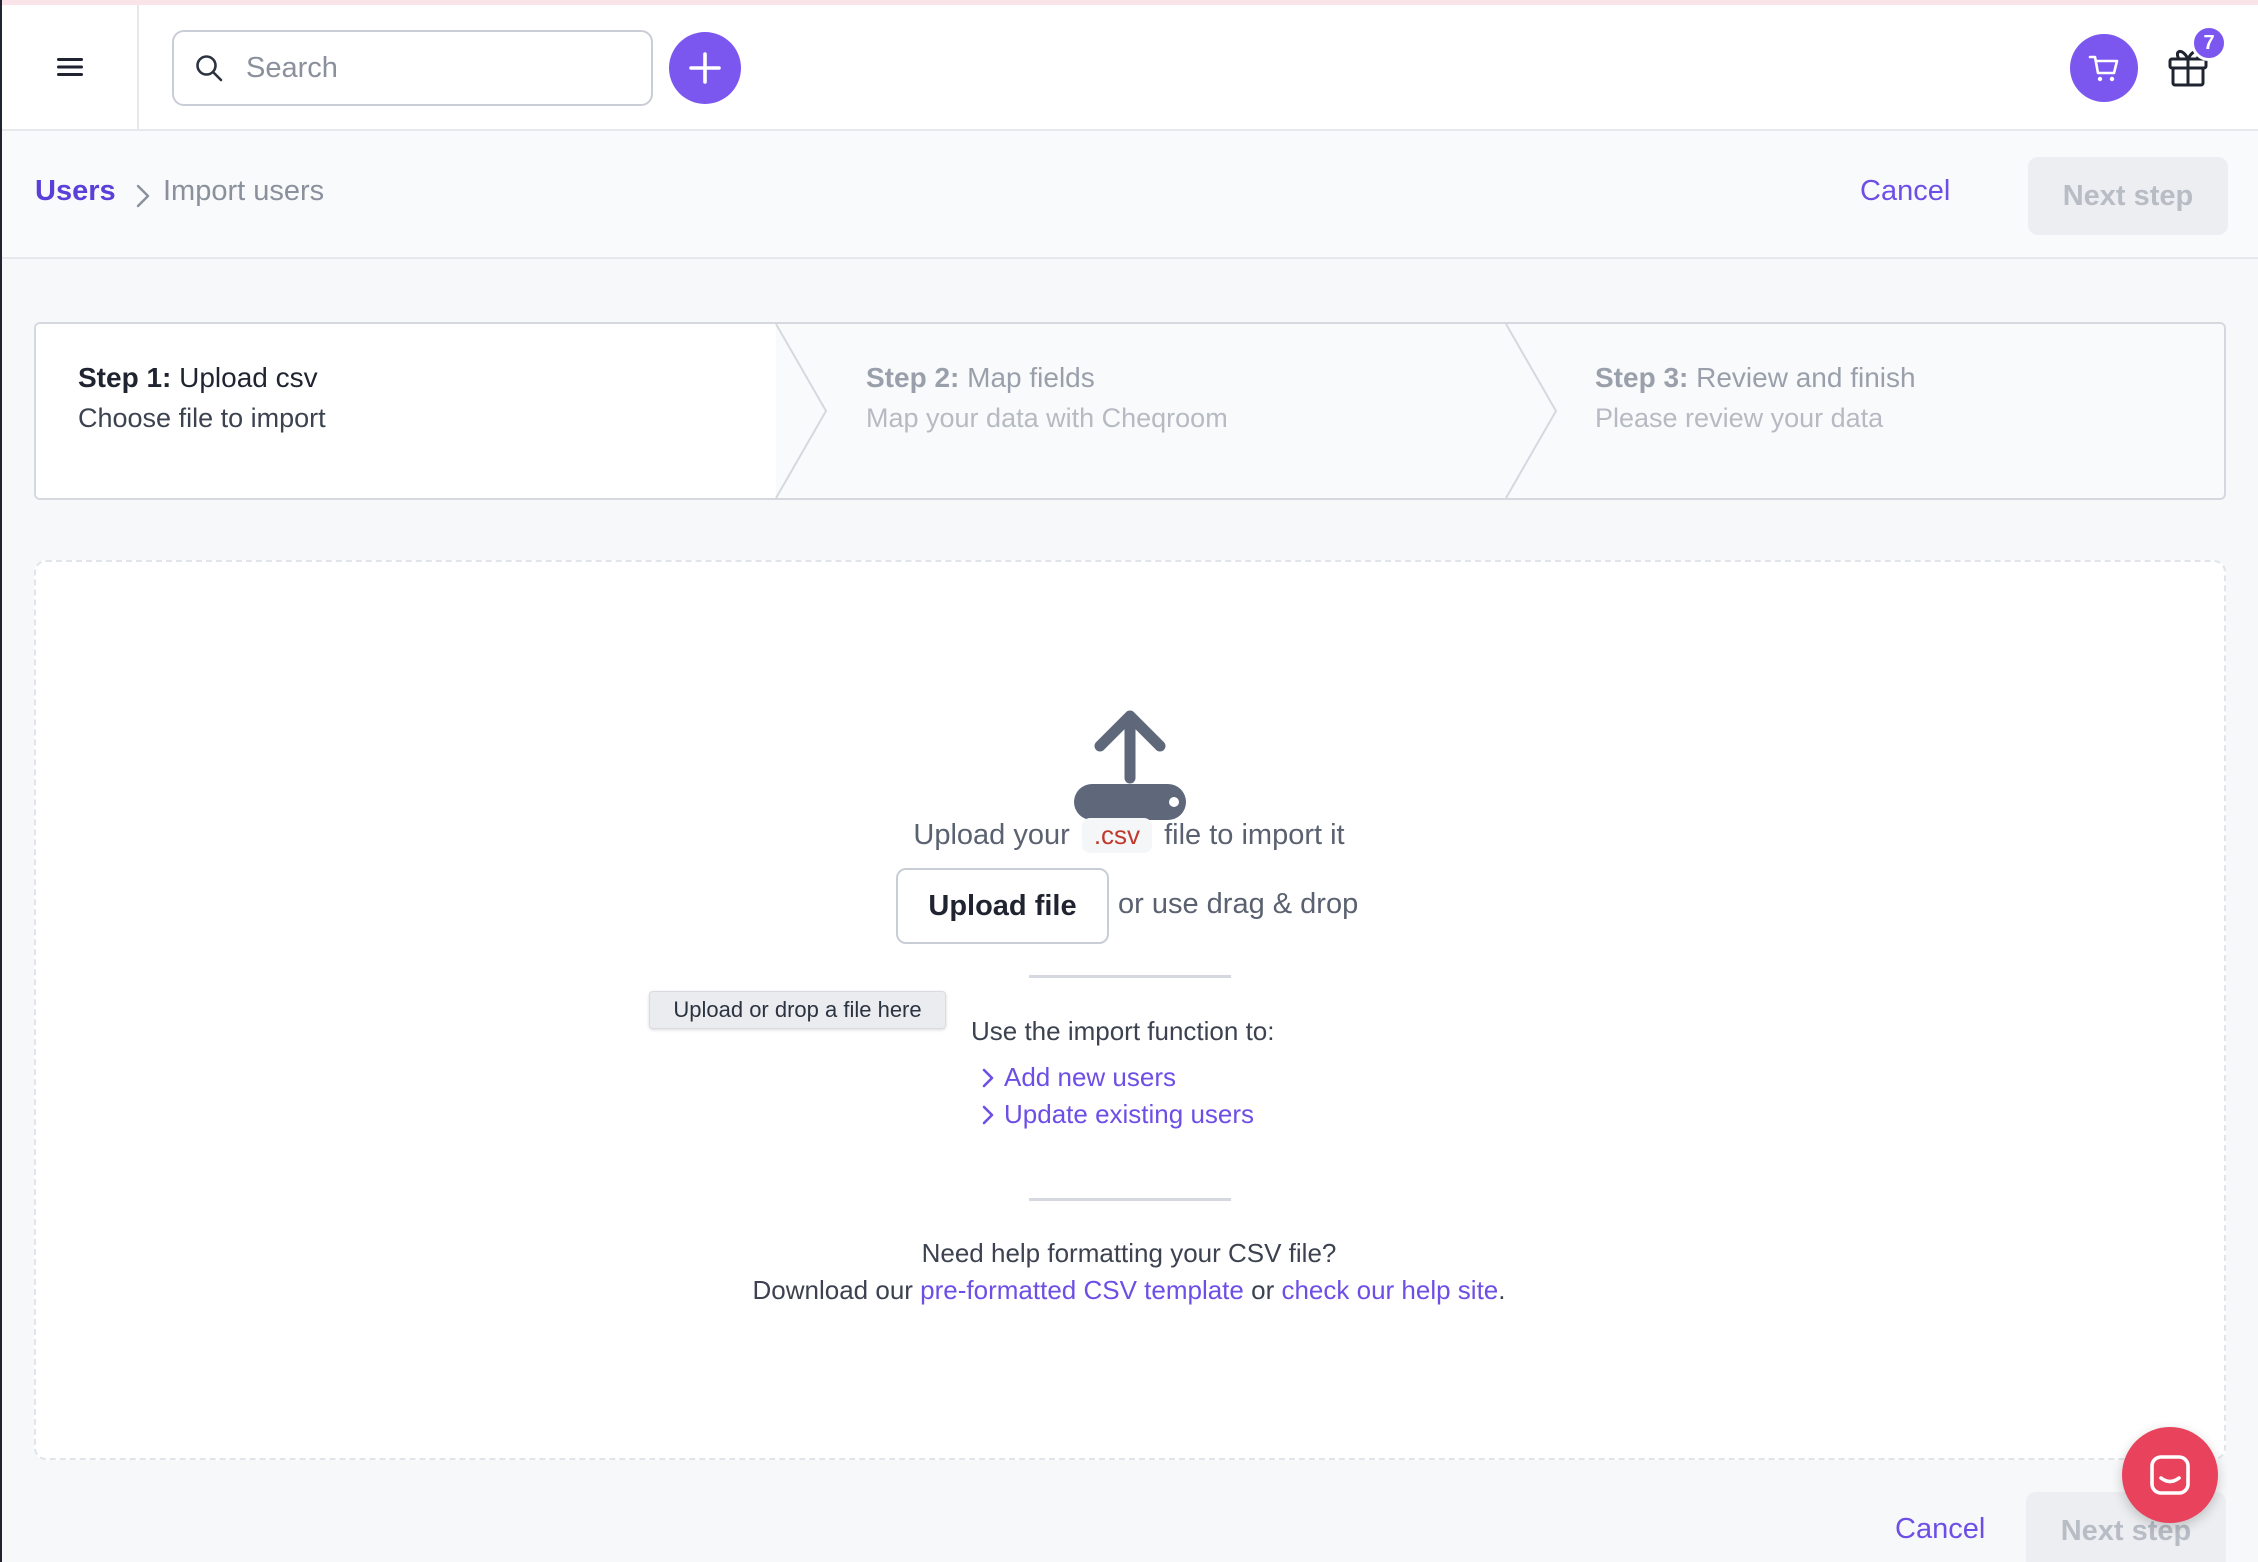 This screenshot has width=2258, height=1562. What do you see at coordinates (125, 377) in the screenshot?
I see `step-1-prefix: Step 1:` at bounding box center [125, 377].